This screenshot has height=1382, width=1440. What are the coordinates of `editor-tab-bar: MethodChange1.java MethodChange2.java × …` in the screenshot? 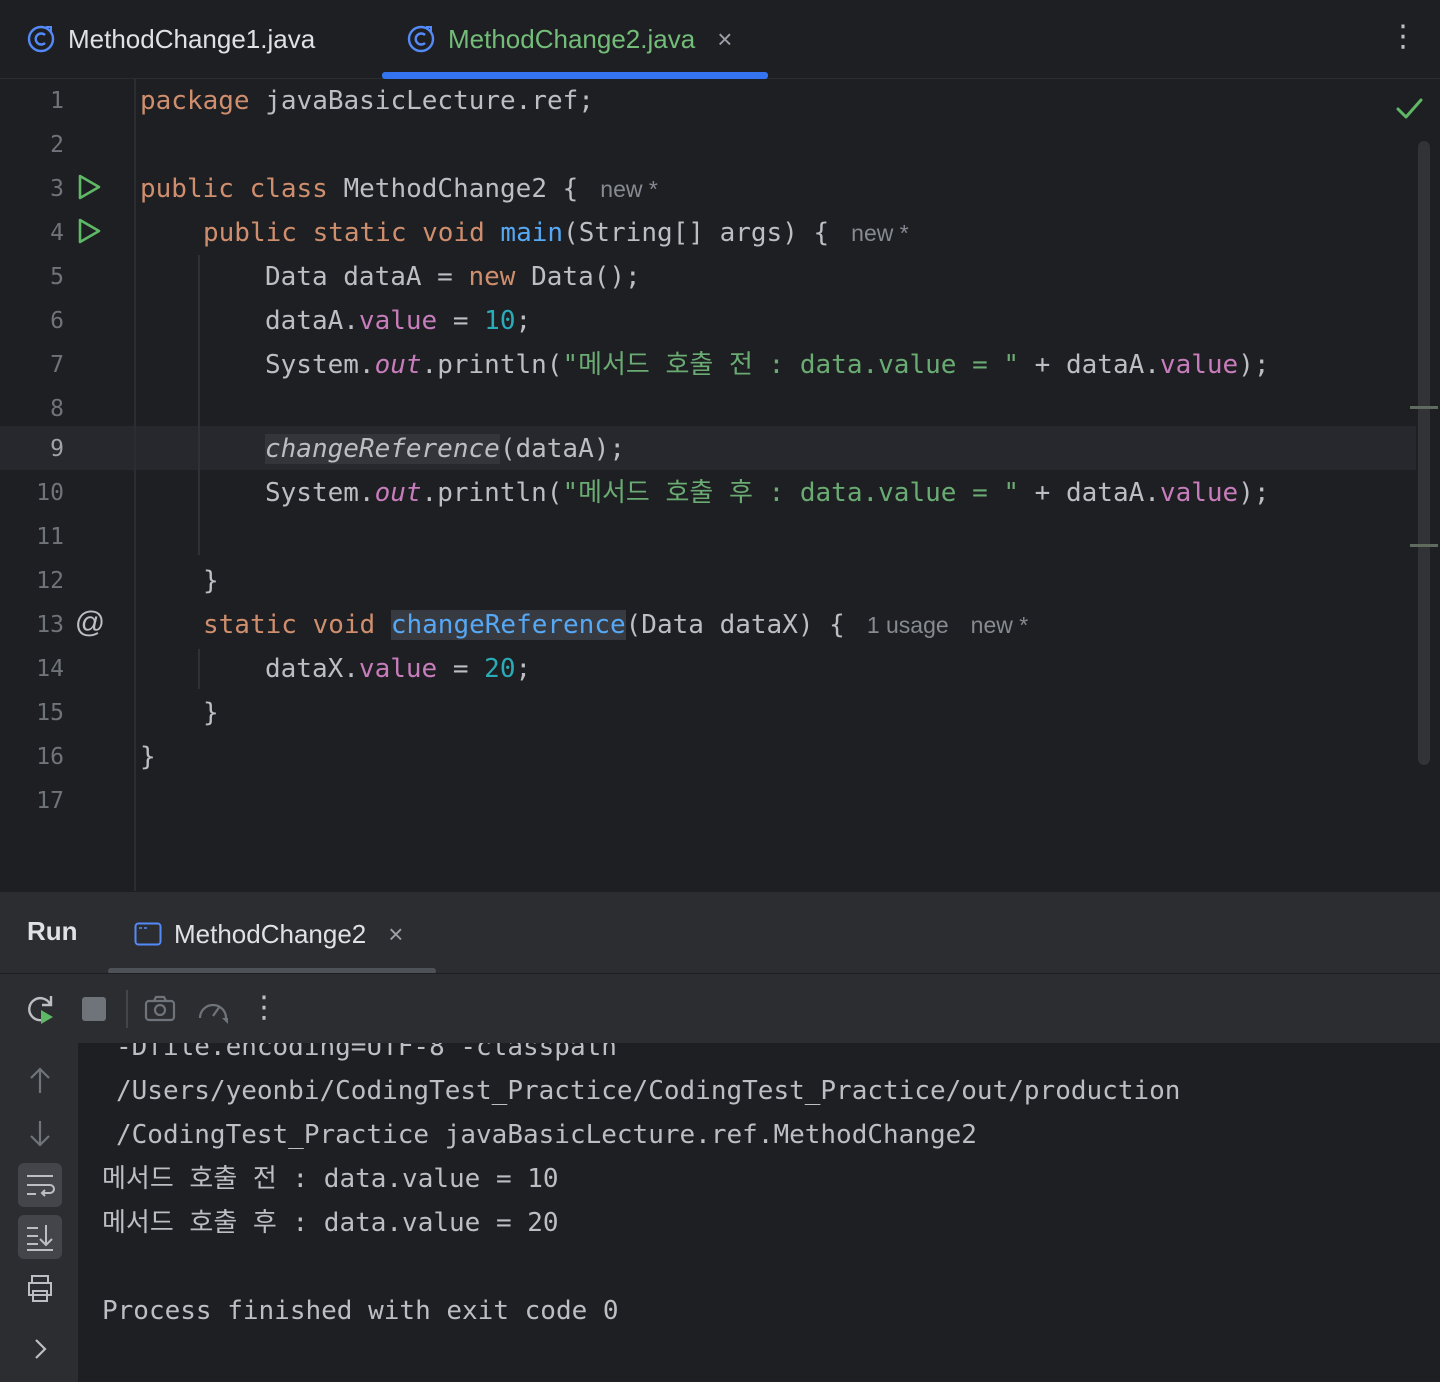 It's located at (720, 39).